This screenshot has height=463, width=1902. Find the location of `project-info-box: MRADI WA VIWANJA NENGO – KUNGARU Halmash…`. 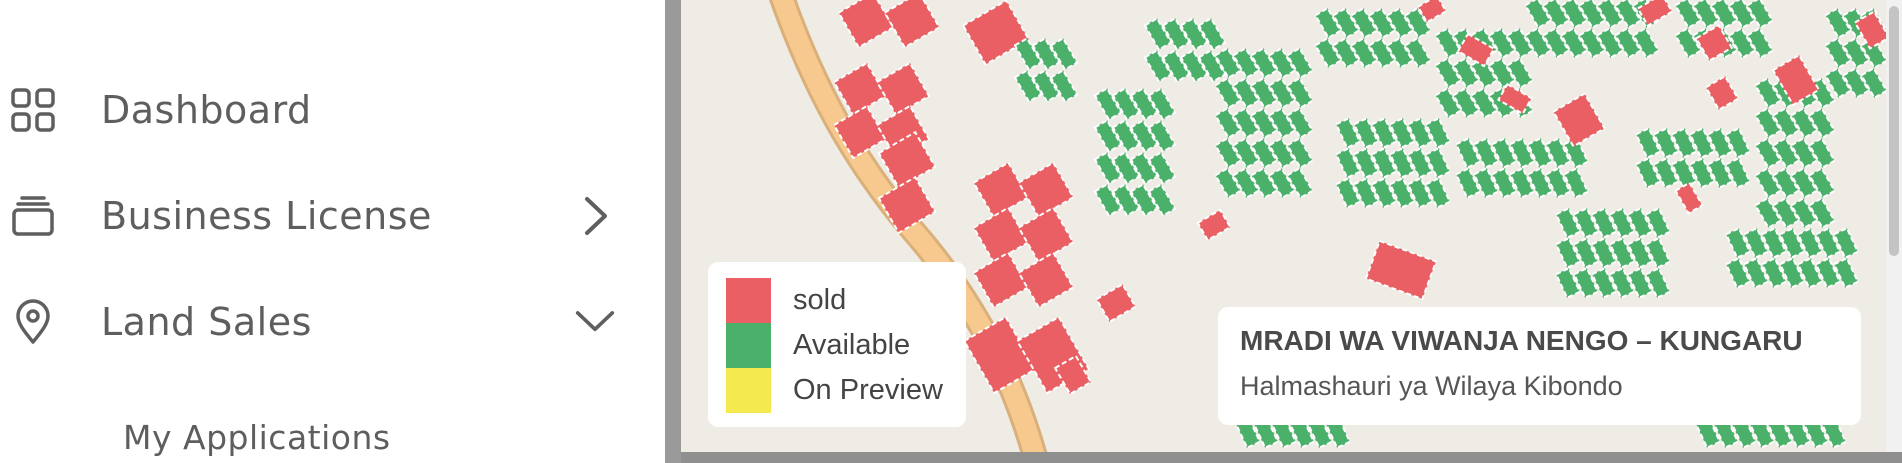

project-info-box: MRADI WA VIWANJA NENGO – KUNGARU Halmash… is located at coordinates (1539, 366).